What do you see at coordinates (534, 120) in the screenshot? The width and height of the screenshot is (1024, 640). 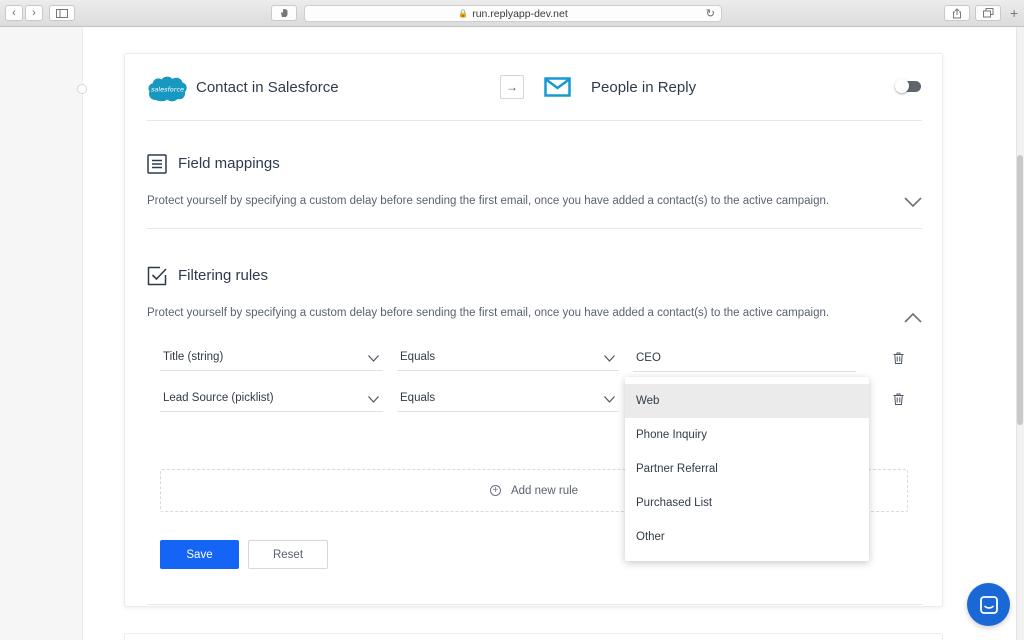 I see `header-divider` at bounding box center [534, 120].